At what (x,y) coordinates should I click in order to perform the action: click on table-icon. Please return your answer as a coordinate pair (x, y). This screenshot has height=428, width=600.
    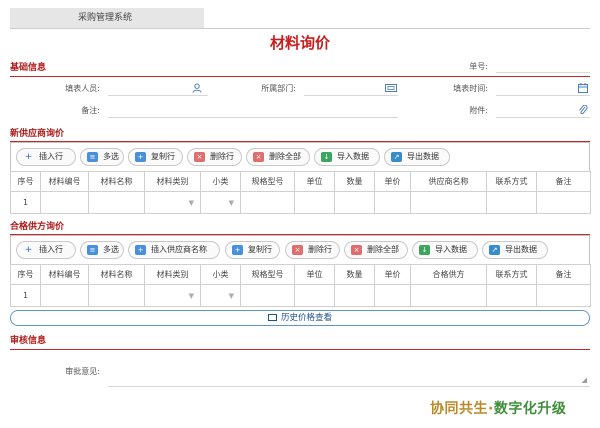
    Looking at the image, I should click on (272, 317).